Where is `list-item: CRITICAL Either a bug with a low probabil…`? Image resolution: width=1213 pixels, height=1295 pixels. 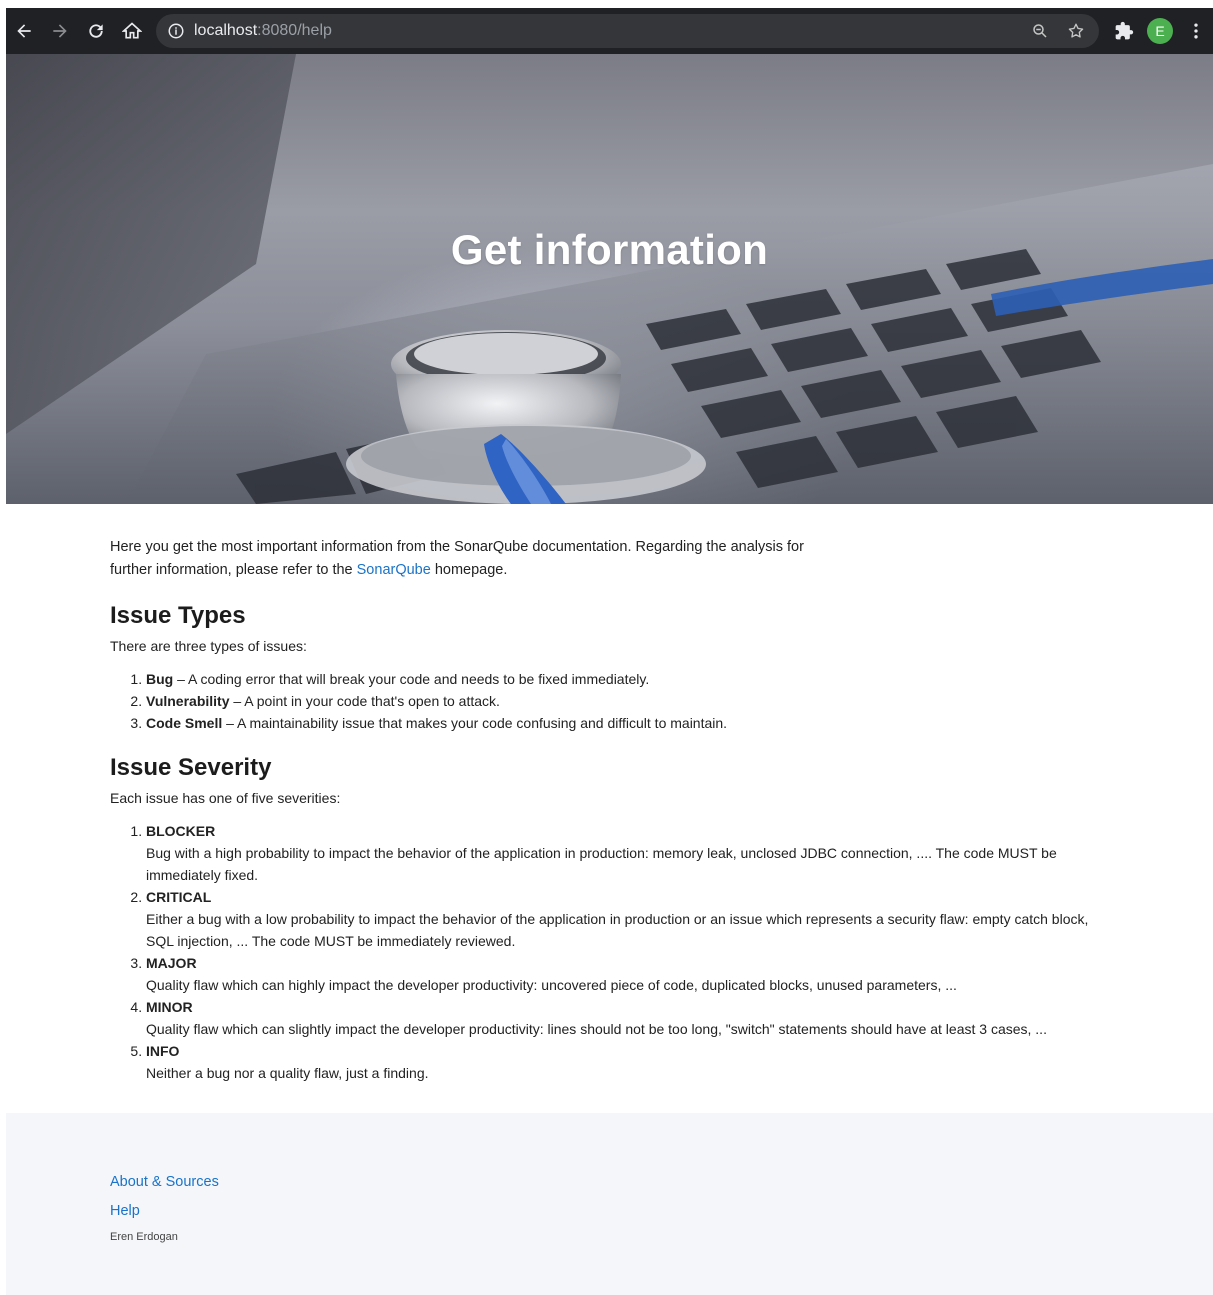 list-item: CRITICAL Either a bug with a low probabil… is located at coordinates (623, 919).